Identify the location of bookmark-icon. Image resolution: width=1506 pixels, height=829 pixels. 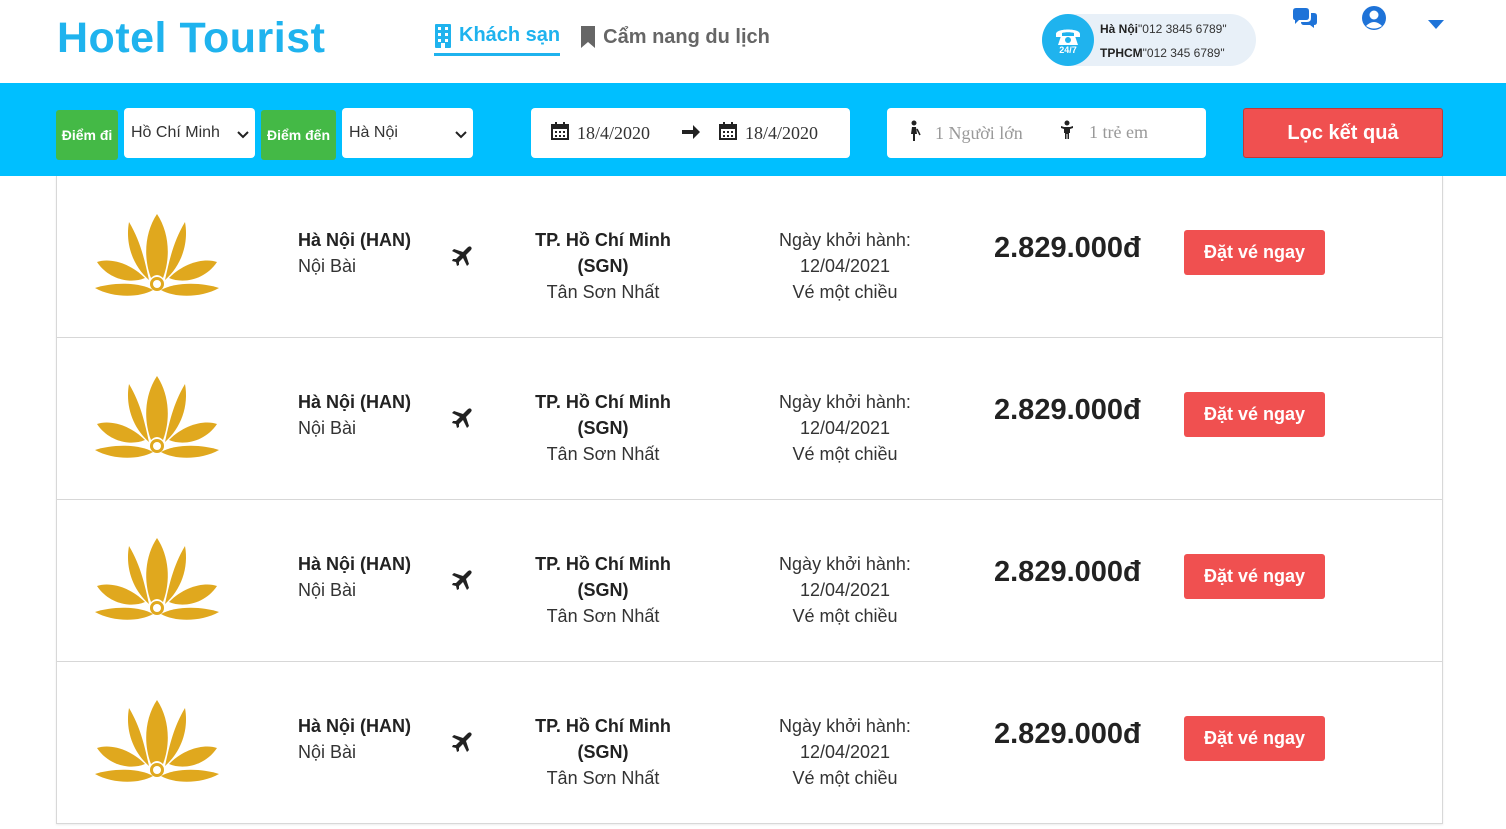
(588, 37).